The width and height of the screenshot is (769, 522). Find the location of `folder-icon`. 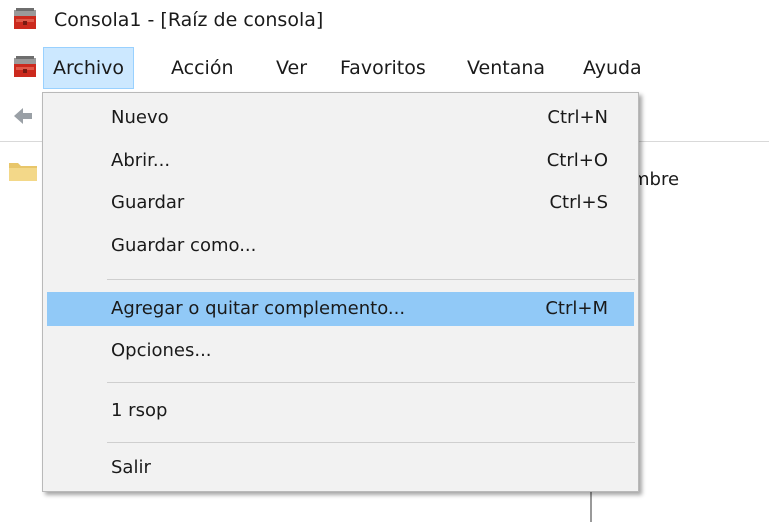

folder-icon is located at coordinates (23, 171).